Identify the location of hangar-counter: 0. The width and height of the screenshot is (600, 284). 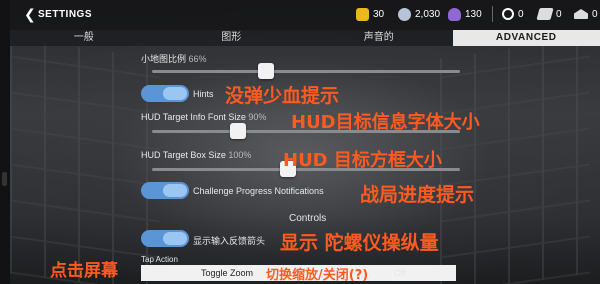
(586, 14).